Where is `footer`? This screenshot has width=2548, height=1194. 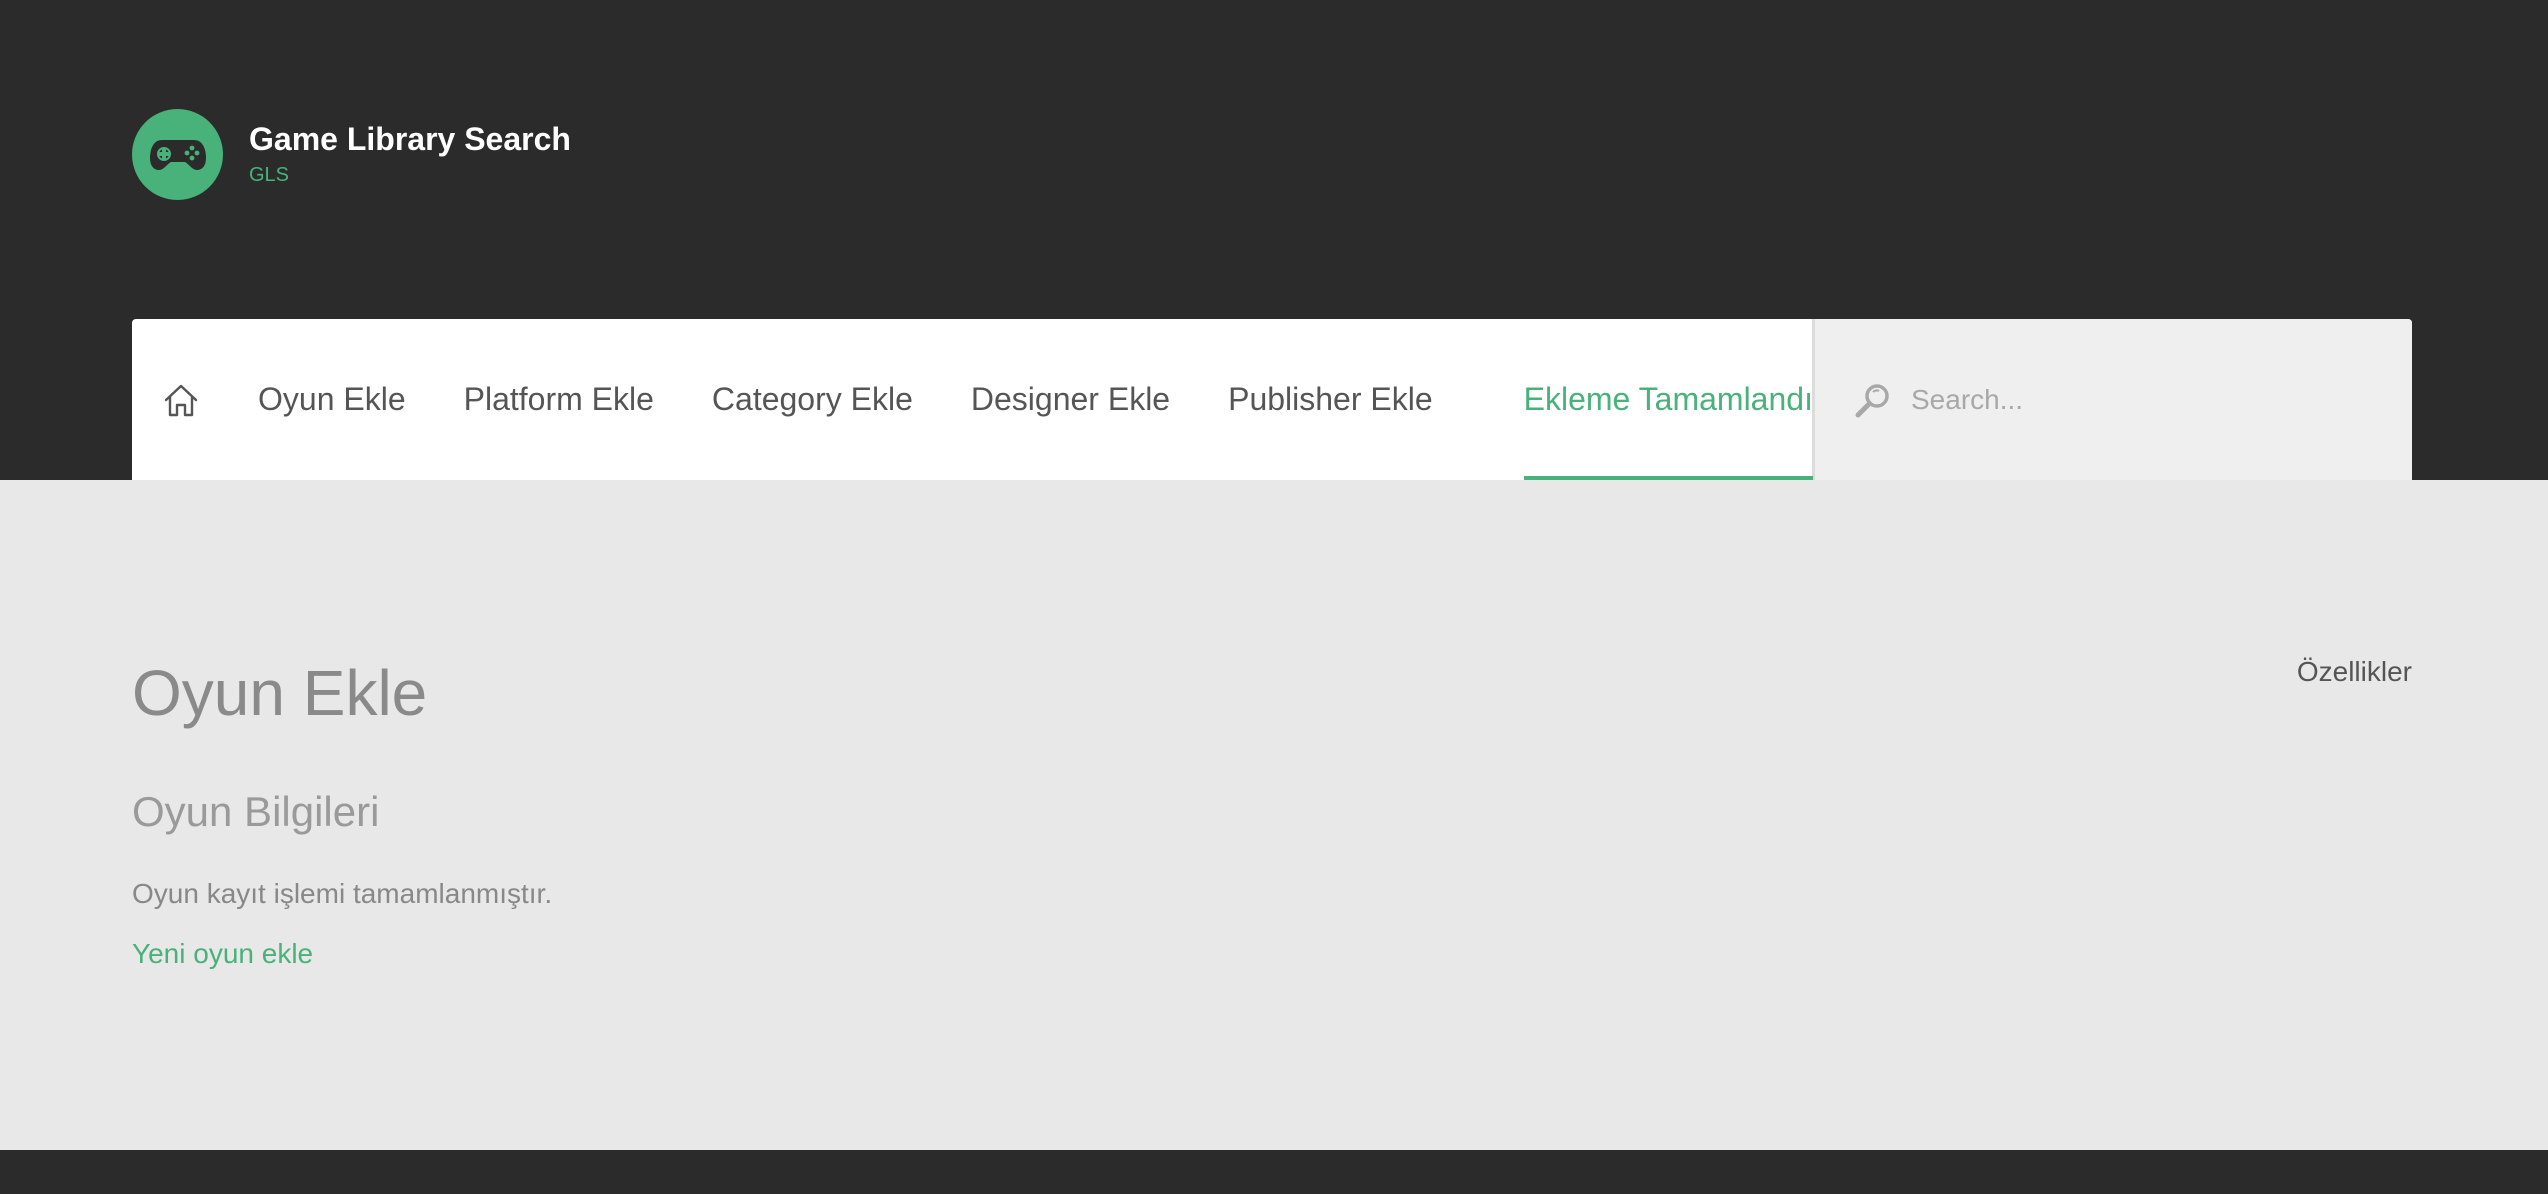 footer is located at coordinates (1274, 1172).